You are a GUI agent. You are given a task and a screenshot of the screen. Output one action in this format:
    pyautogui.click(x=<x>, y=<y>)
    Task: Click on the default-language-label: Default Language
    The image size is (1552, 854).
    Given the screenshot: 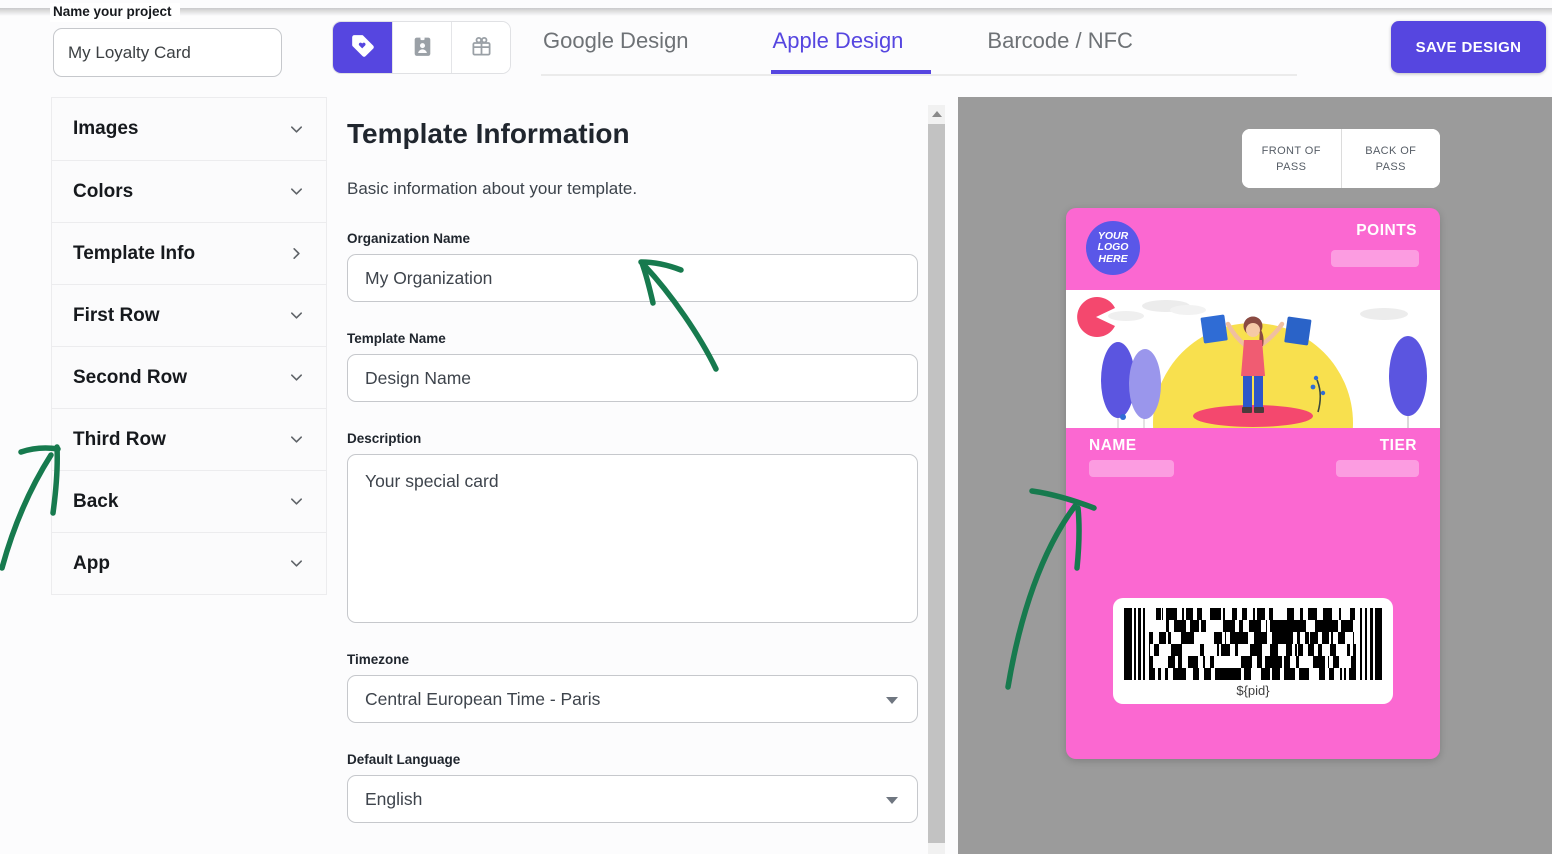 What is the action you would take?
    pyautogui.click(x=404, y=759)
    